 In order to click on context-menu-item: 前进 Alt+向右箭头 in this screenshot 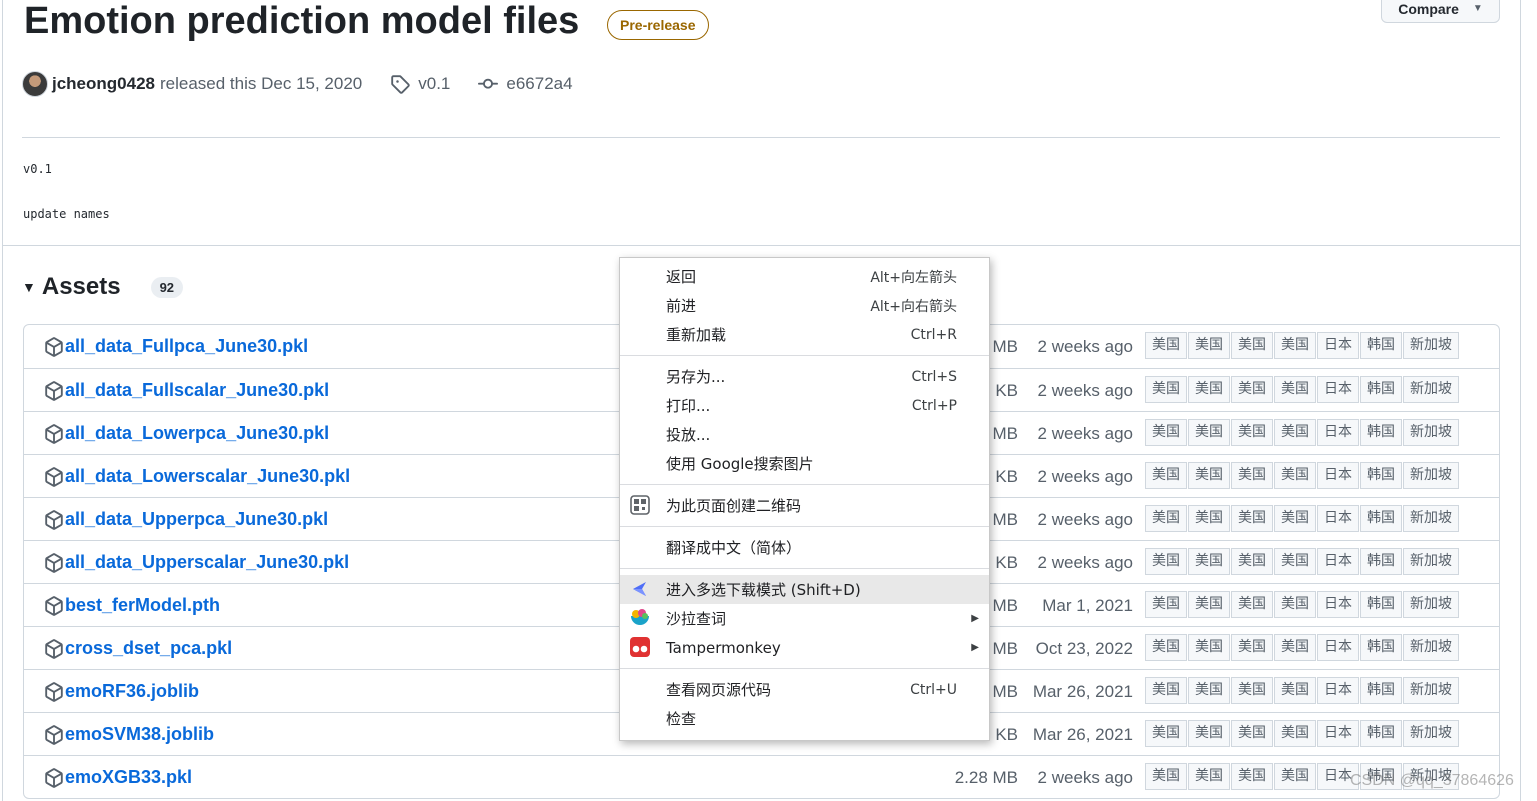, I will do `click(804, 305)`.